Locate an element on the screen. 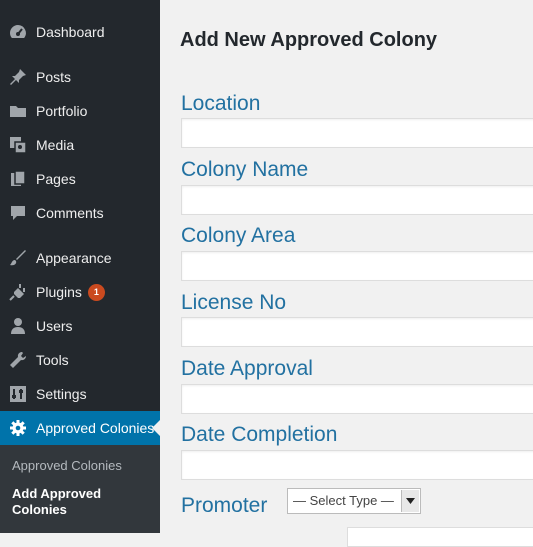 Image resolution: width=533 pixels, height=547 pixels. promoter-label: Promoter is located at coordinates (224, 505).